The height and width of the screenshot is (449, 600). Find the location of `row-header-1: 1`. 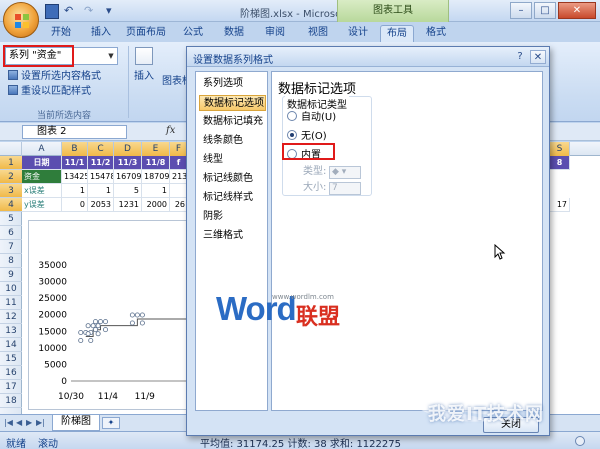

row-header-1: 1 is located at coordinates (11, 163).